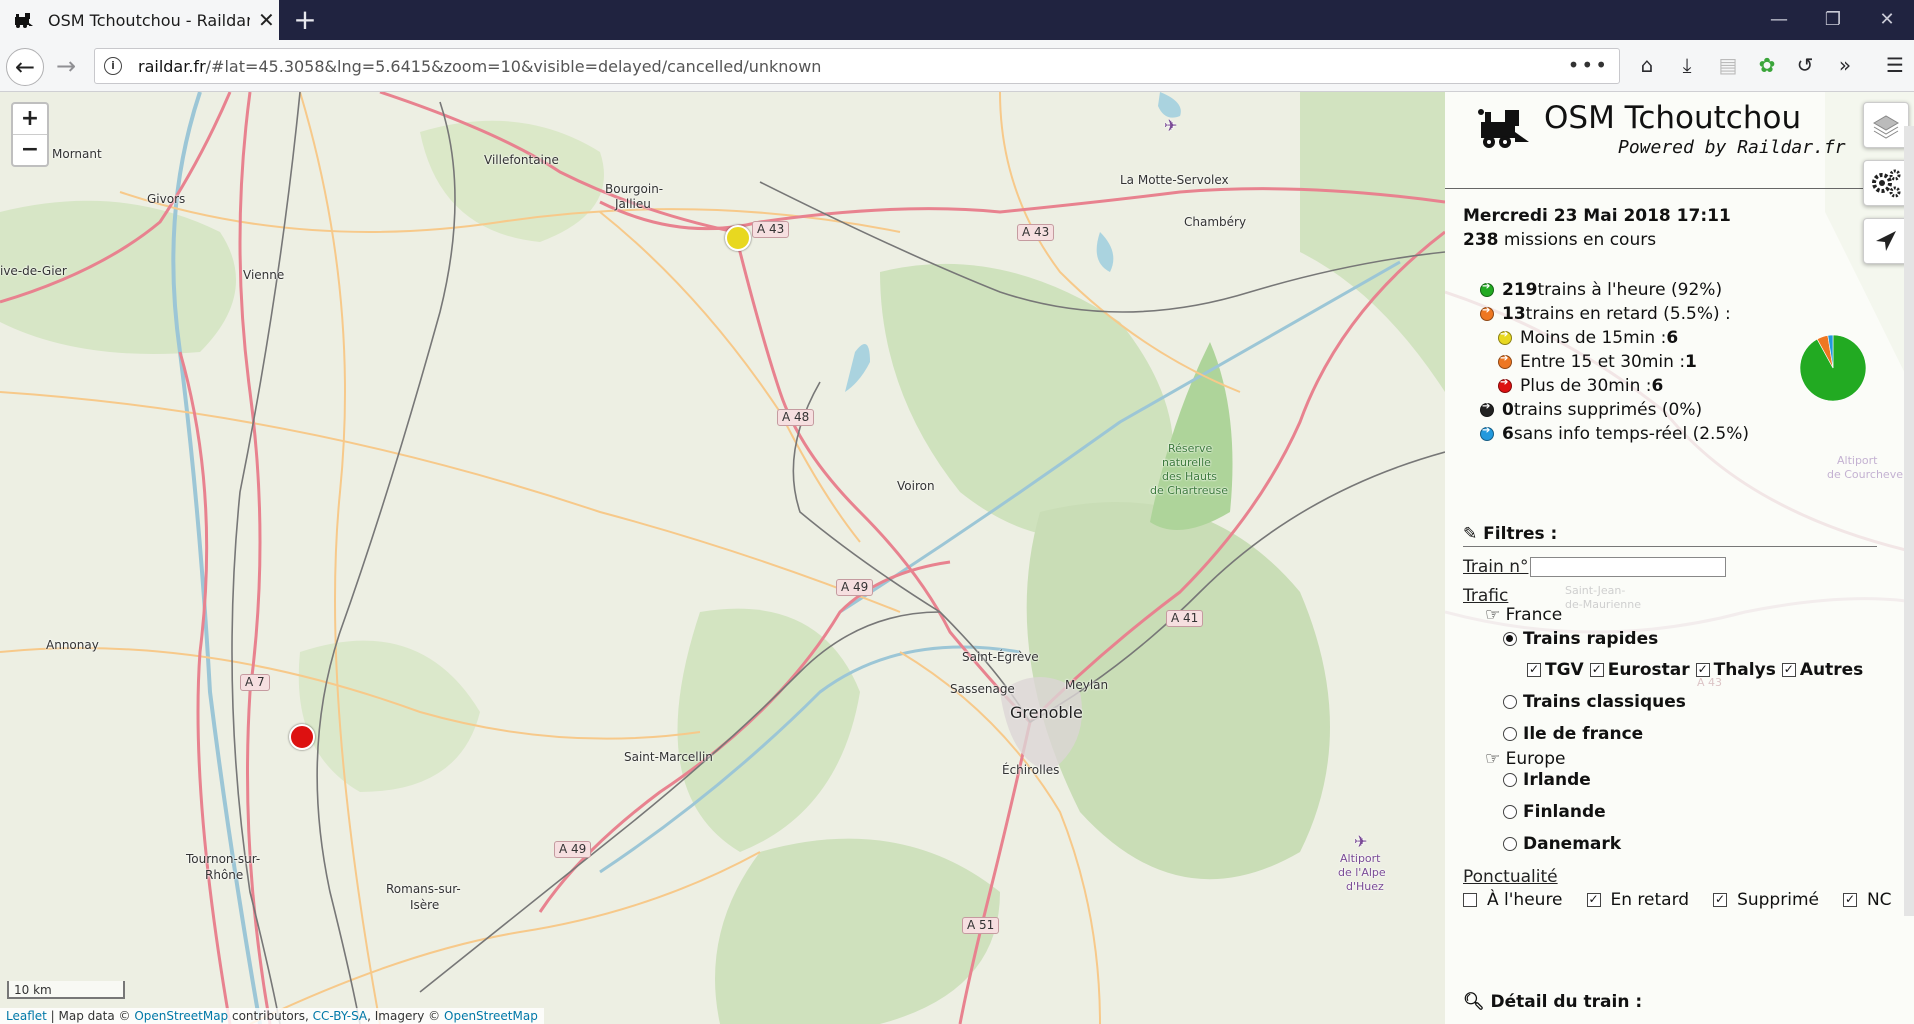 This screenshot has width=1914, height=1024. I want to click on checkbox-a-lheure, so click(1470, 900).